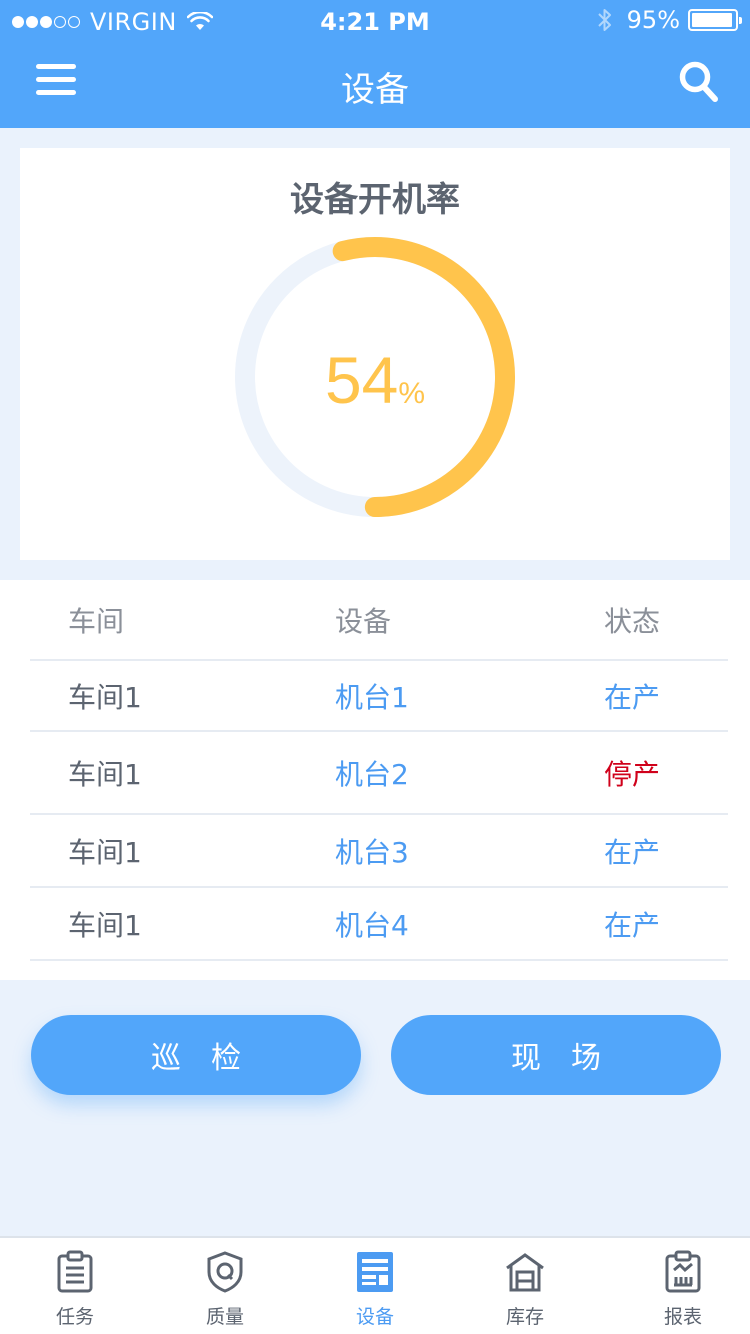 The width and height of the screenshot is (750, 1334). What do you see at coordinates (363, 621) in the screenshot?
I see `header-device: 设备` at bounding box center [363, 621].